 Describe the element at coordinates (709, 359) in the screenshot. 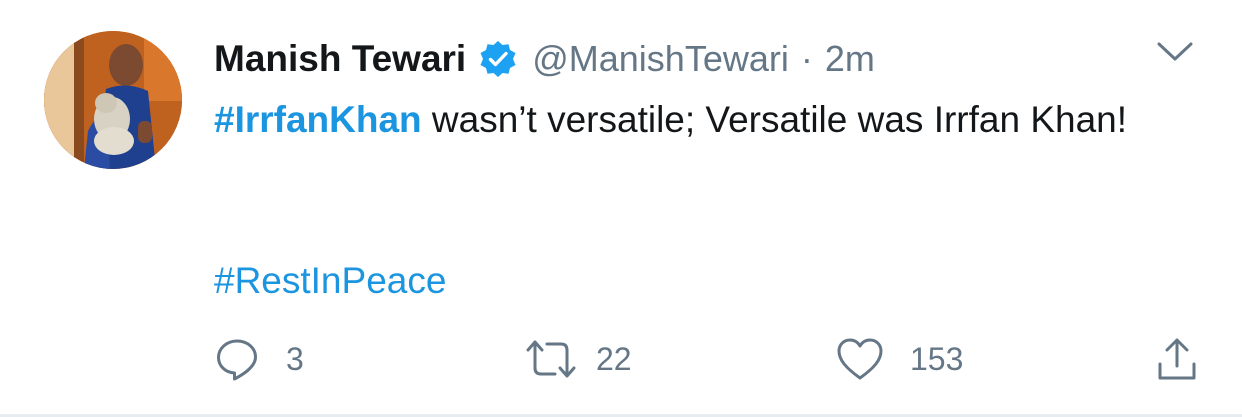

I see `tweet-actions: 3 22 153` at that location.